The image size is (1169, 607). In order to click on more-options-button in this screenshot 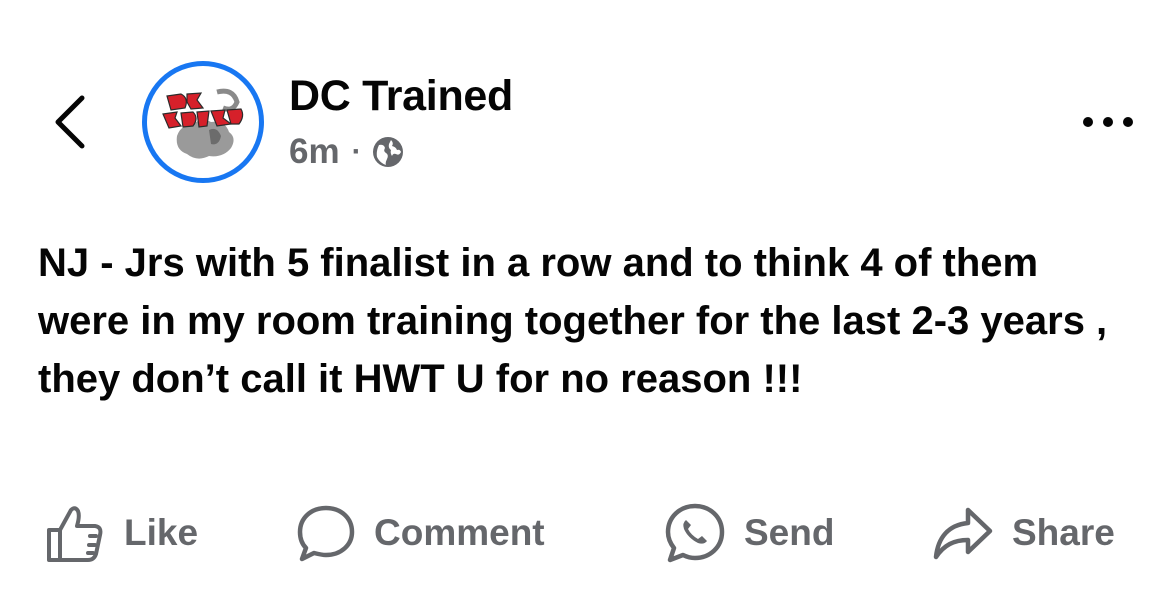, I will do `click(1108, 122)`.